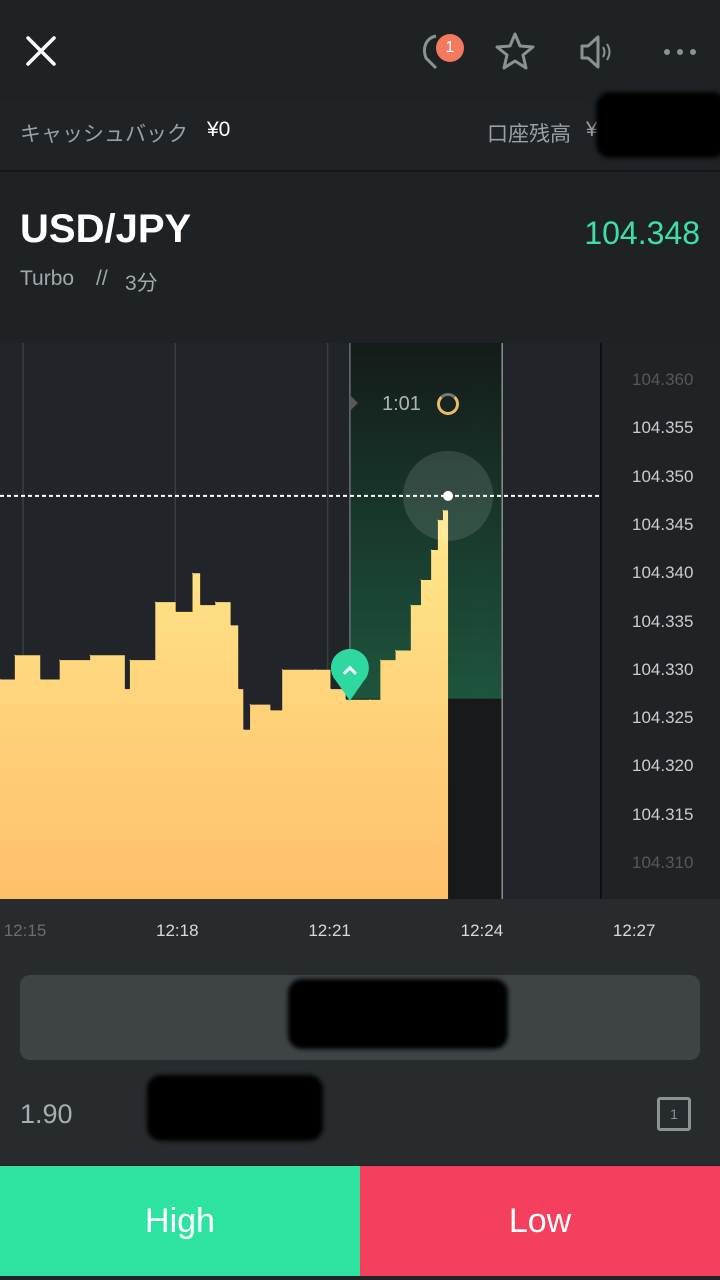 The width and height of the screenshot is (720, 1280). I want to click on y-tick-label: 104.310, so click(663, 862).